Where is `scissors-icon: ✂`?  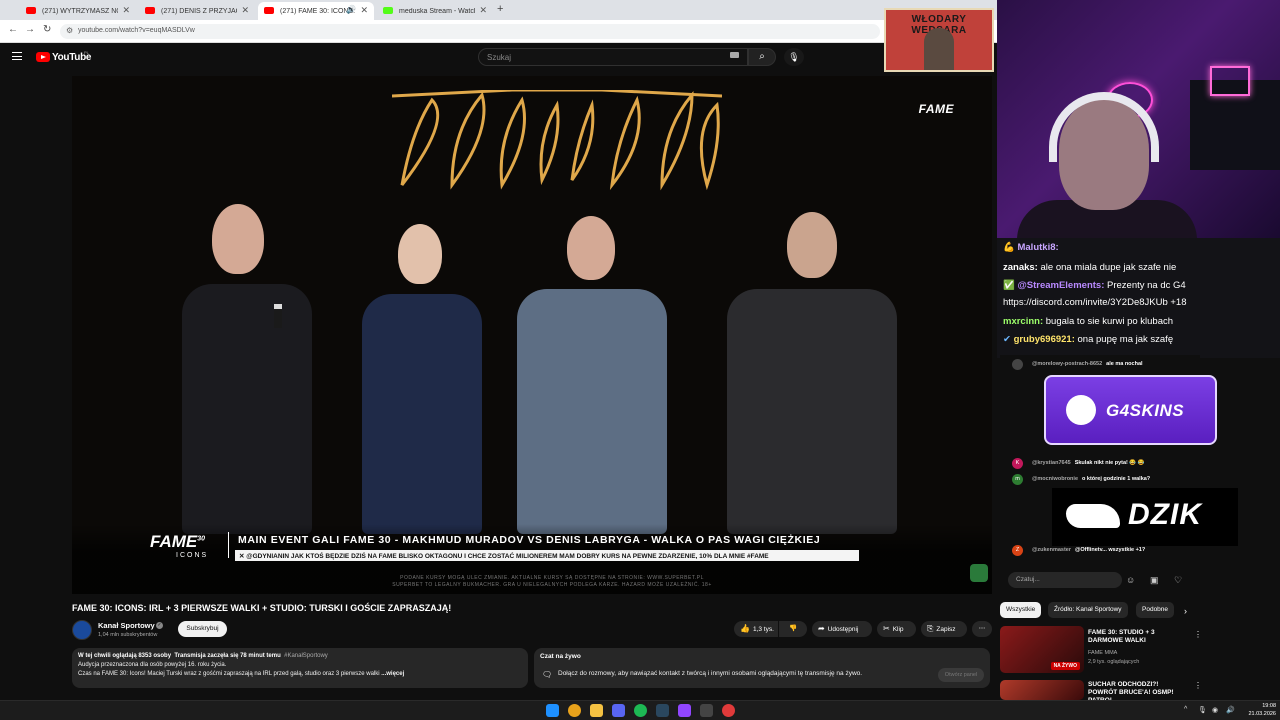 scissors-icon: ✂ is located at coordinates (886, 628).